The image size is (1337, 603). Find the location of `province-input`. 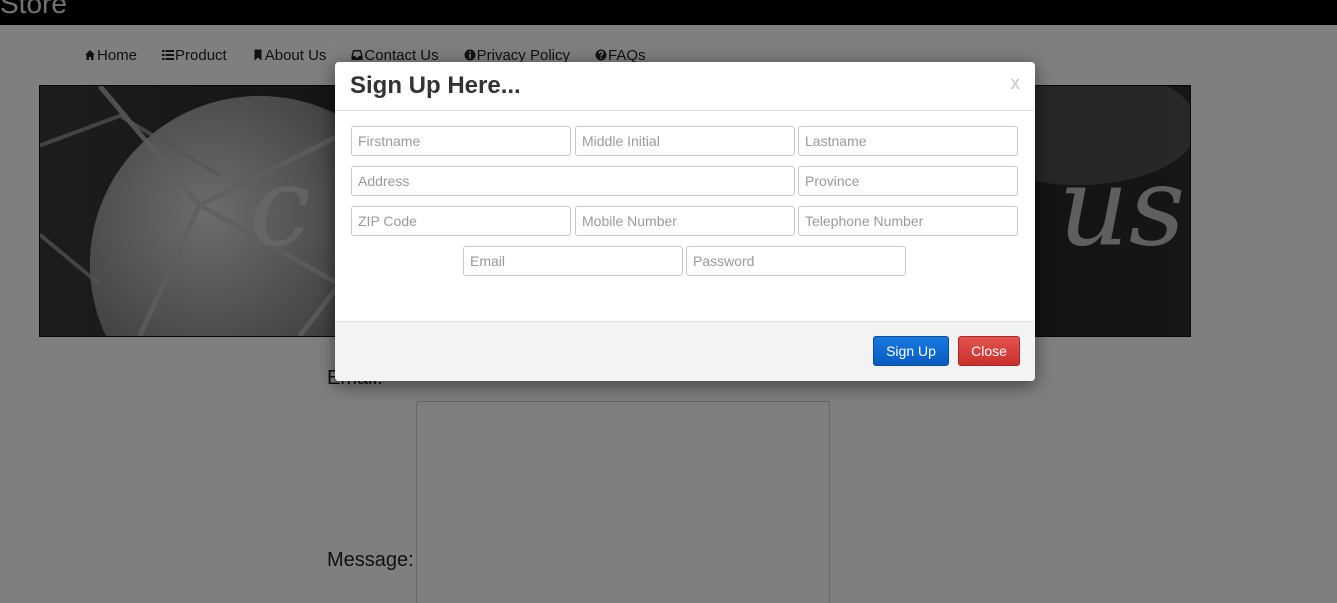

province-input is located at coordinates (908, 181).